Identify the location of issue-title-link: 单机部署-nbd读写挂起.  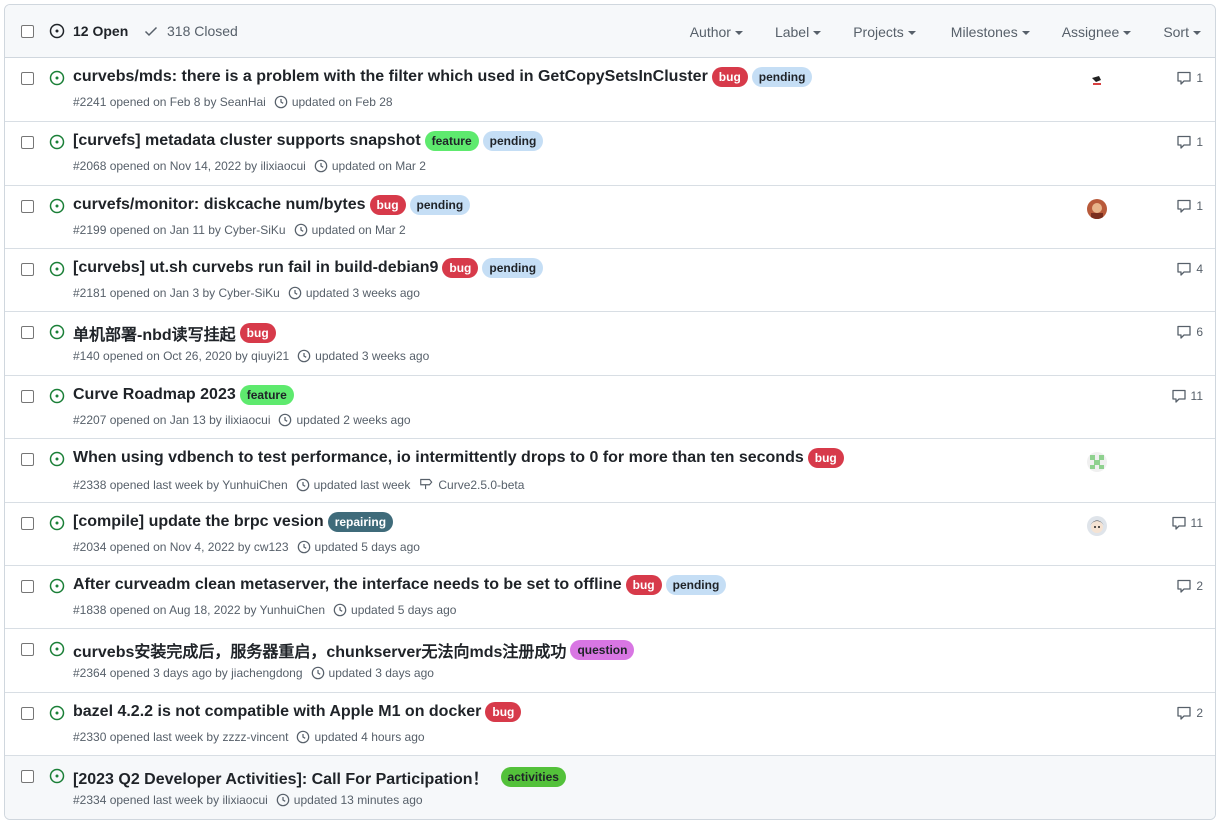
(154, 333).